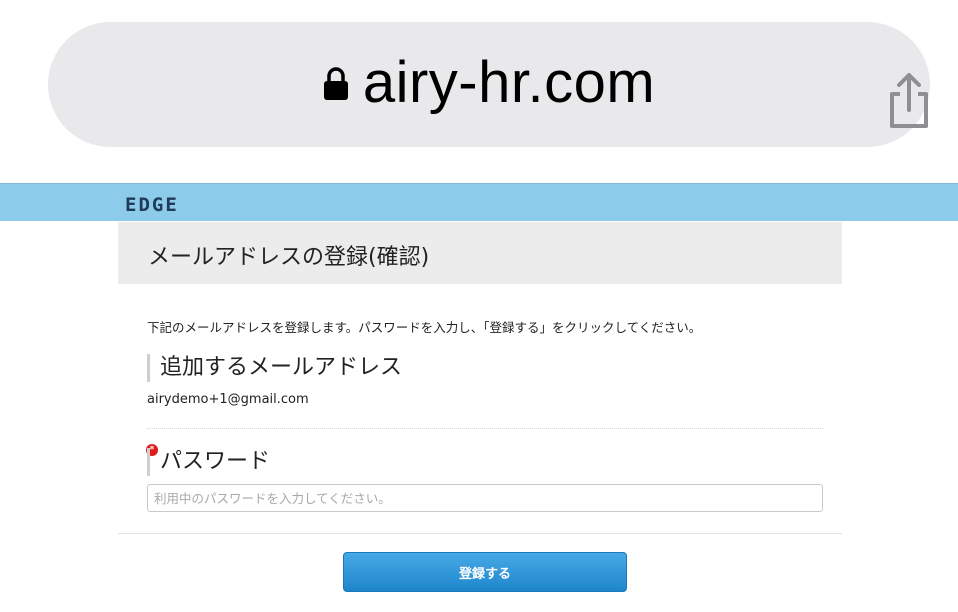 This screenshot has height=612, width=958. I want to click on register-button: 登録する, so click(485, 572).